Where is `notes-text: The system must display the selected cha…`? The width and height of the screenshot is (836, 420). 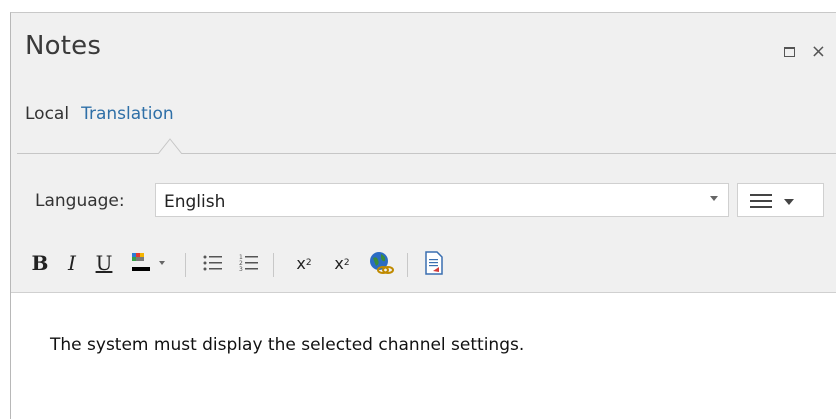 notes-text: The system must display the selected cha… is located at coordinates (287, 345).